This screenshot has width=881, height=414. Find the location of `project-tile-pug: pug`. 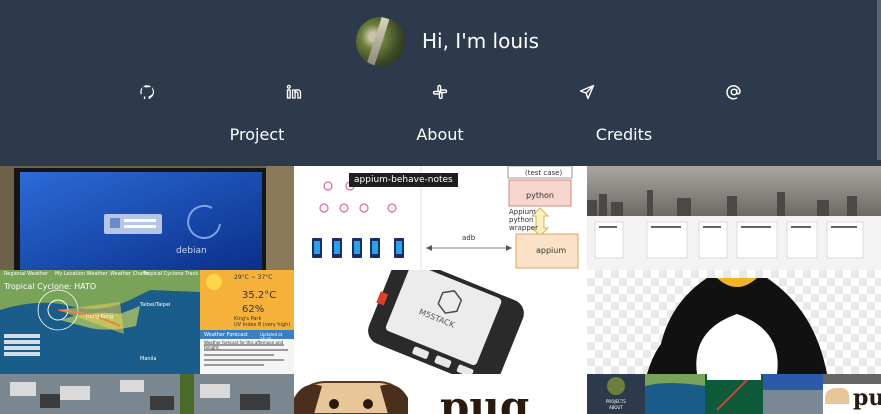

project-tile-pug: pug is located at coordinates (440, 394).